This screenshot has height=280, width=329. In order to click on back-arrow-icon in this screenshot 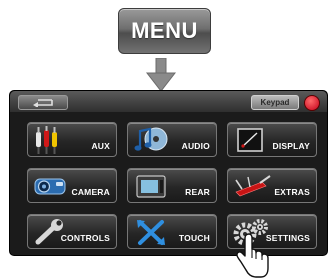, I will do `click(43, 103)`.